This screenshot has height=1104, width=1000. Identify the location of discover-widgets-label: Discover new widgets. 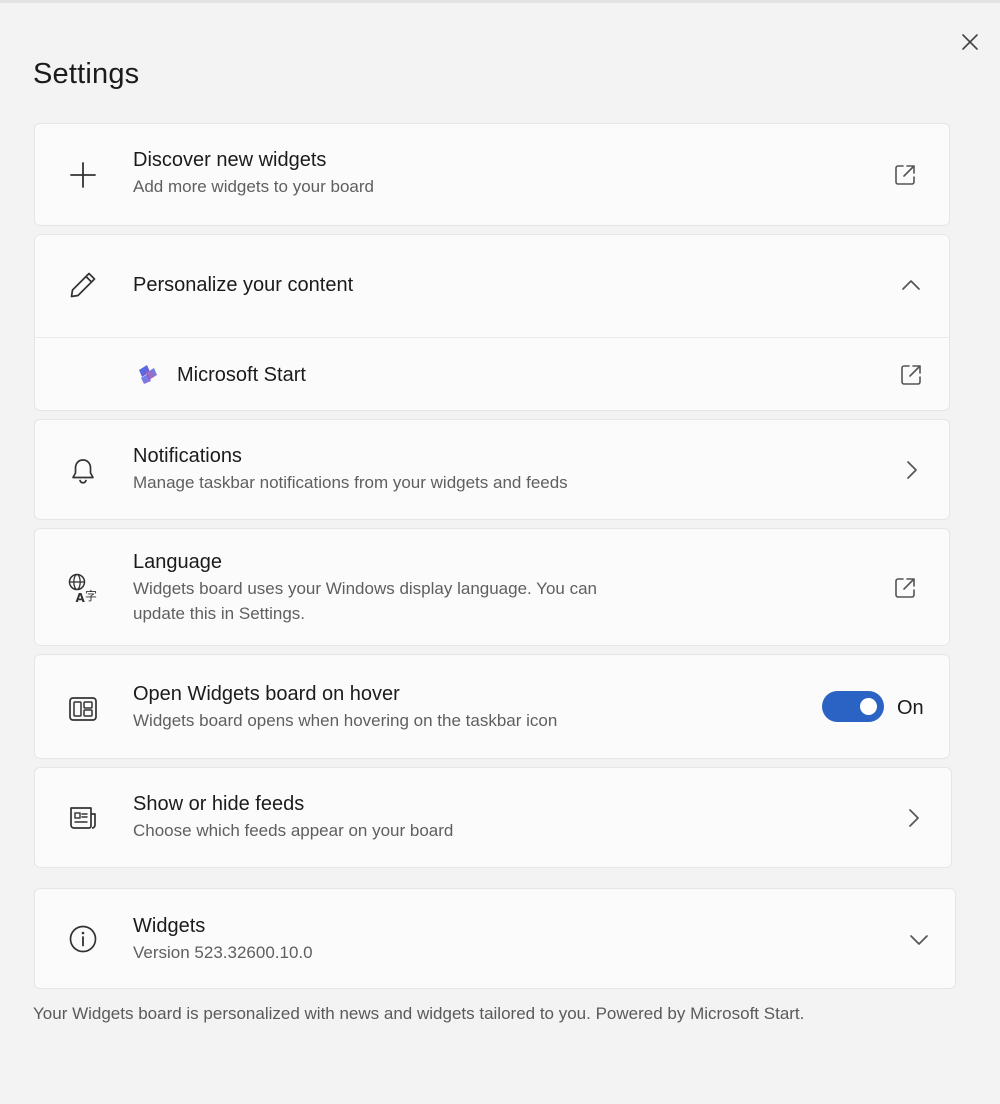
(230, 160).